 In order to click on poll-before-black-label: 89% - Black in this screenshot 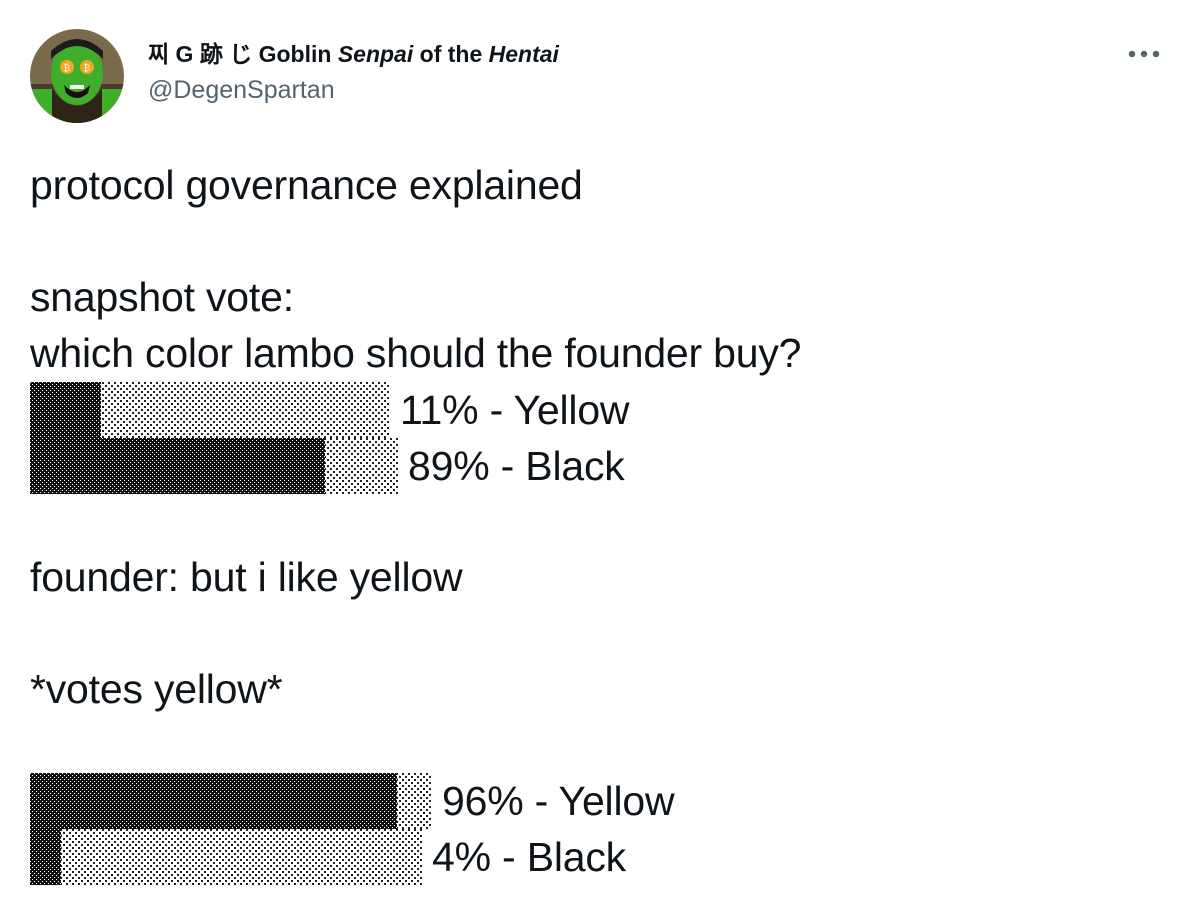, I will do `click(516, 466)`.